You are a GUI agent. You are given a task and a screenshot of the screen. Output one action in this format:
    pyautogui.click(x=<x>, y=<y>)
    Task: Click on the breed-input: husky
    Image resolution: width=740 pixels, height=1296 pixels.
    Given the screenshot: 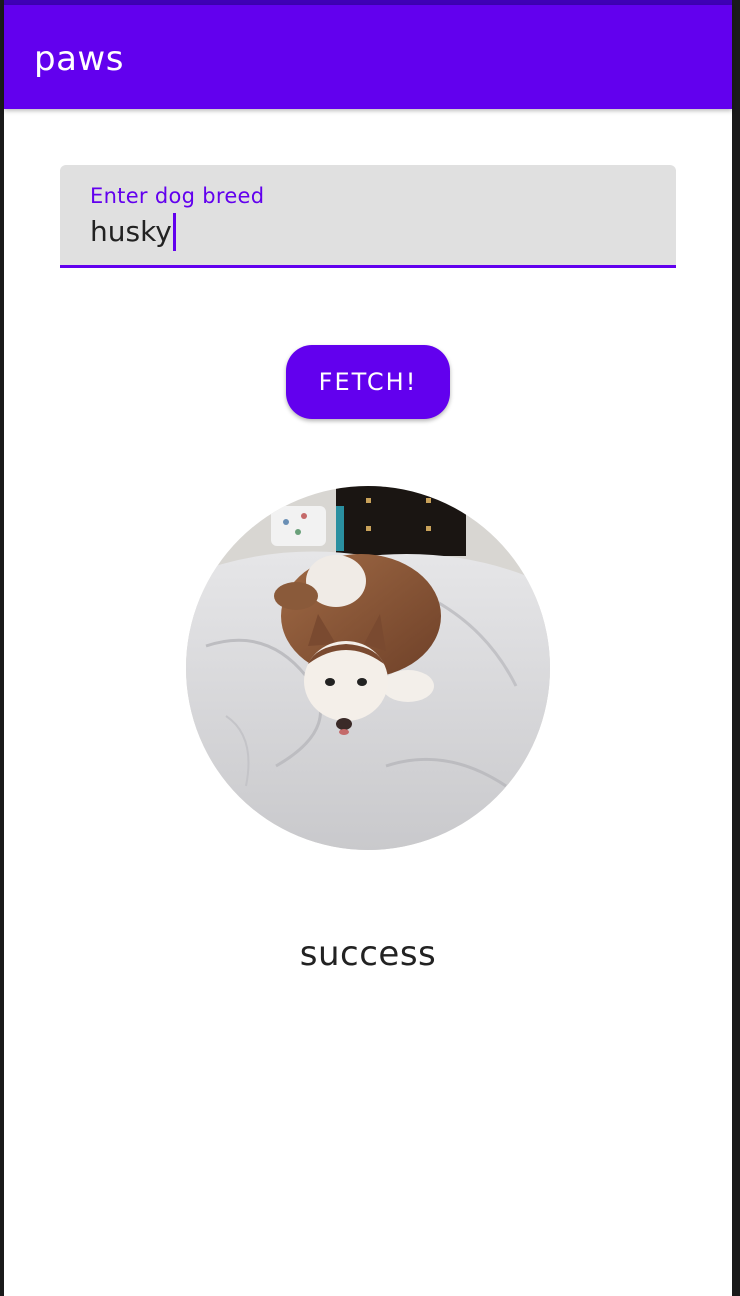 What is the action you would take?
    pyautogui.click(x=133, y=232)
    